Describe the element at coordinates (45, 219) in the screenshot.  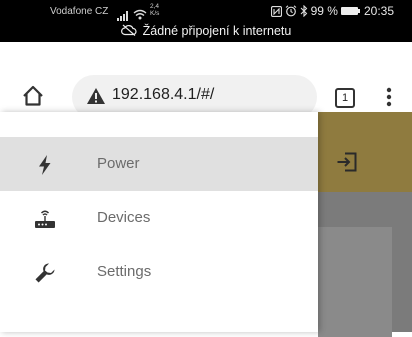
I see `router-icon` at that location.